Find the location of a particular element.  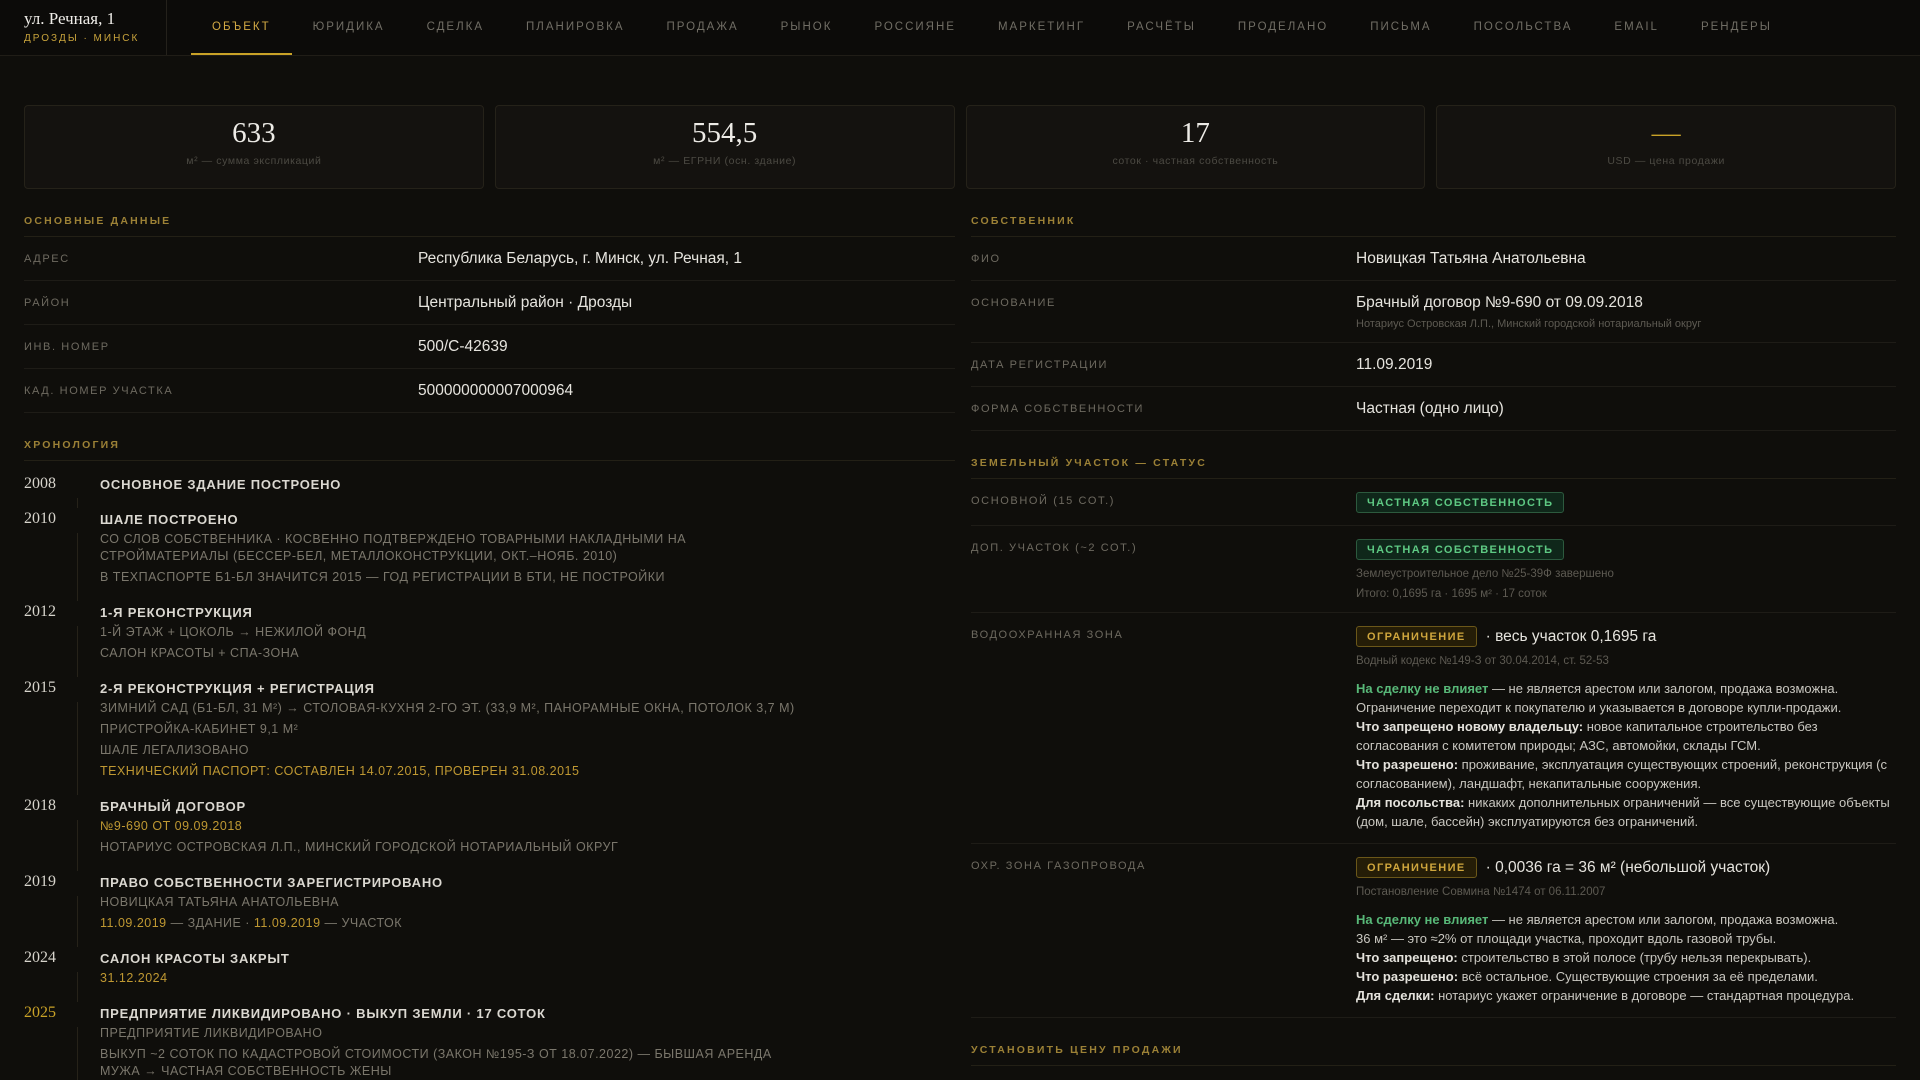

land-row-label: ДОП. УЧАСТОК (~2 СОТ.) is located at coordinates (1054, 548).